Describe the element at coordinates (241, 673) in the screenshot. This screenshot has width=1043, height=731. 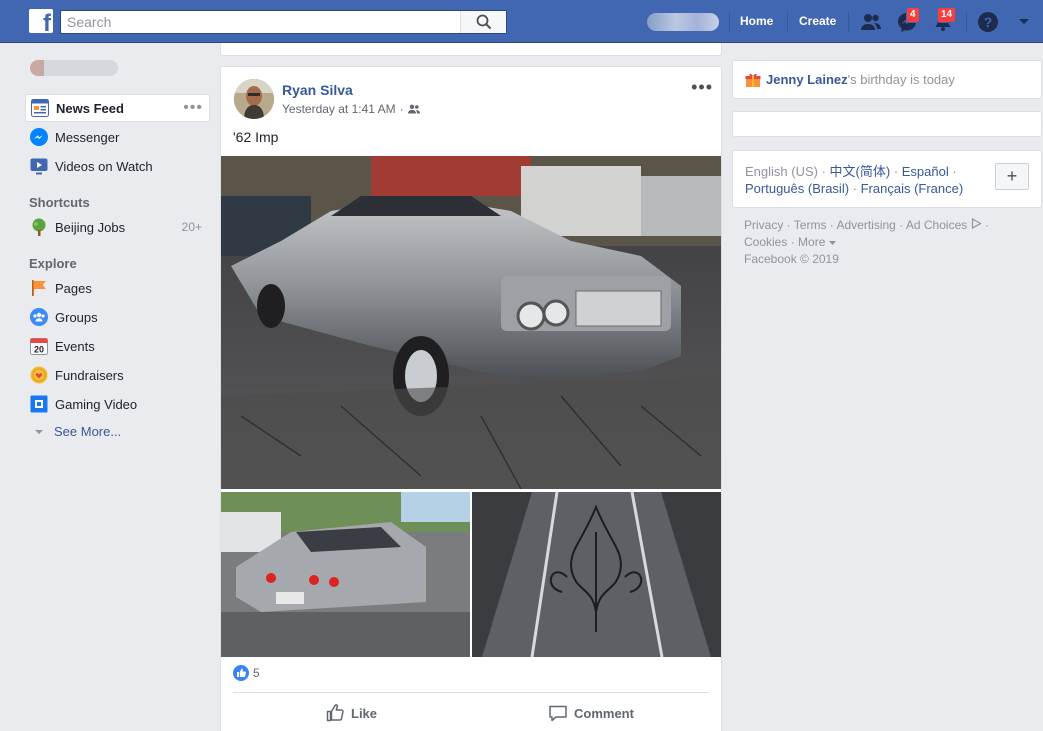
I see `like-reaction-icon` at that location.